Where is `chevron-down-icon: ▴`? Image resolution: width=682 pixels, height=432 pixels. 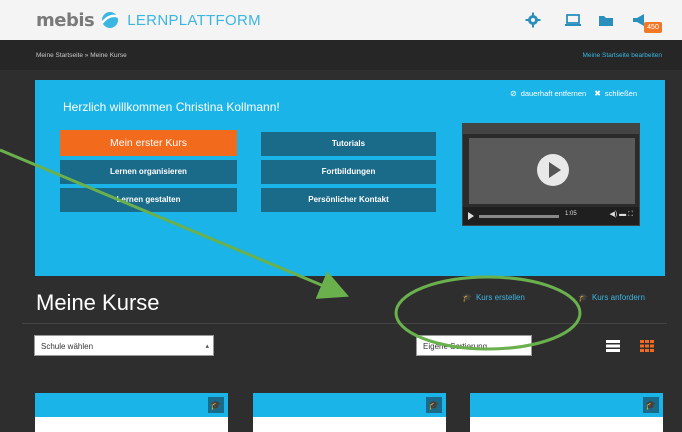 chevron-down-icon: ▴ is located at coordinates (207, 346).